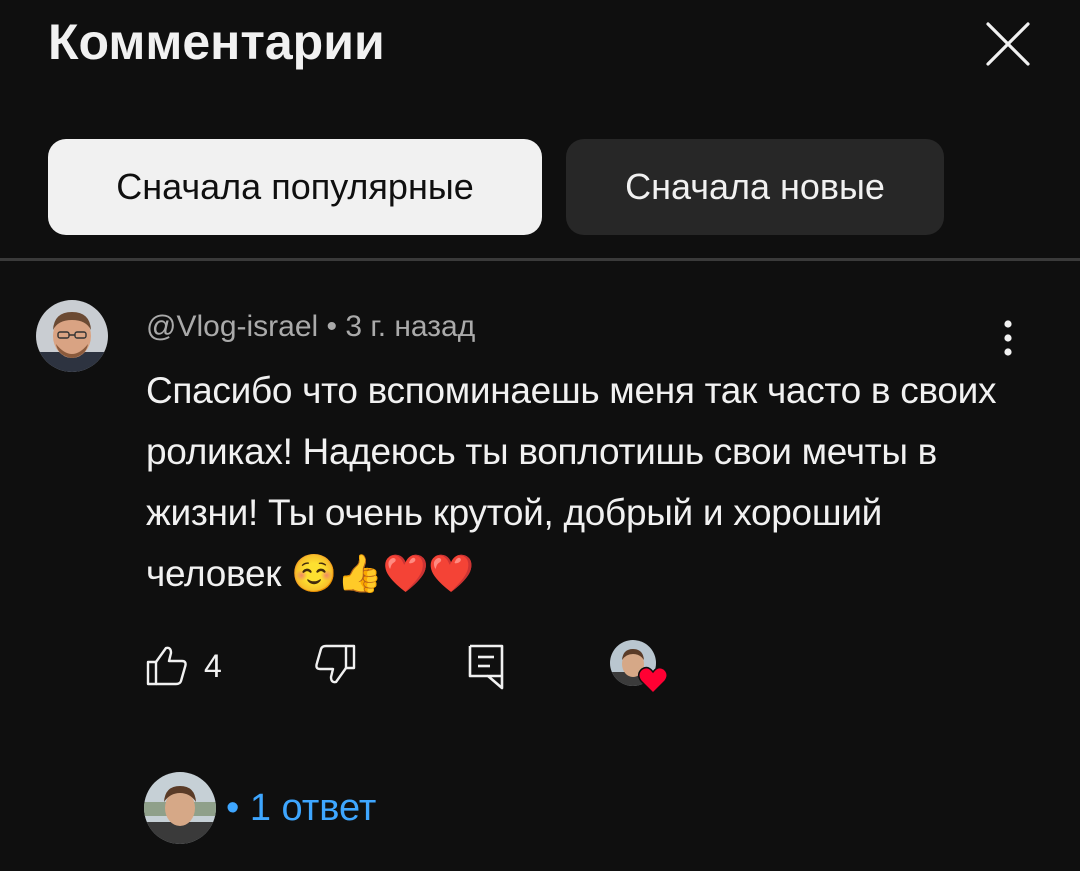 The image size is (1080, 871). What do you see at coordinates (213, 666) in the screenshot?
I see `like-count: 4` at bounding box center [213, 666].